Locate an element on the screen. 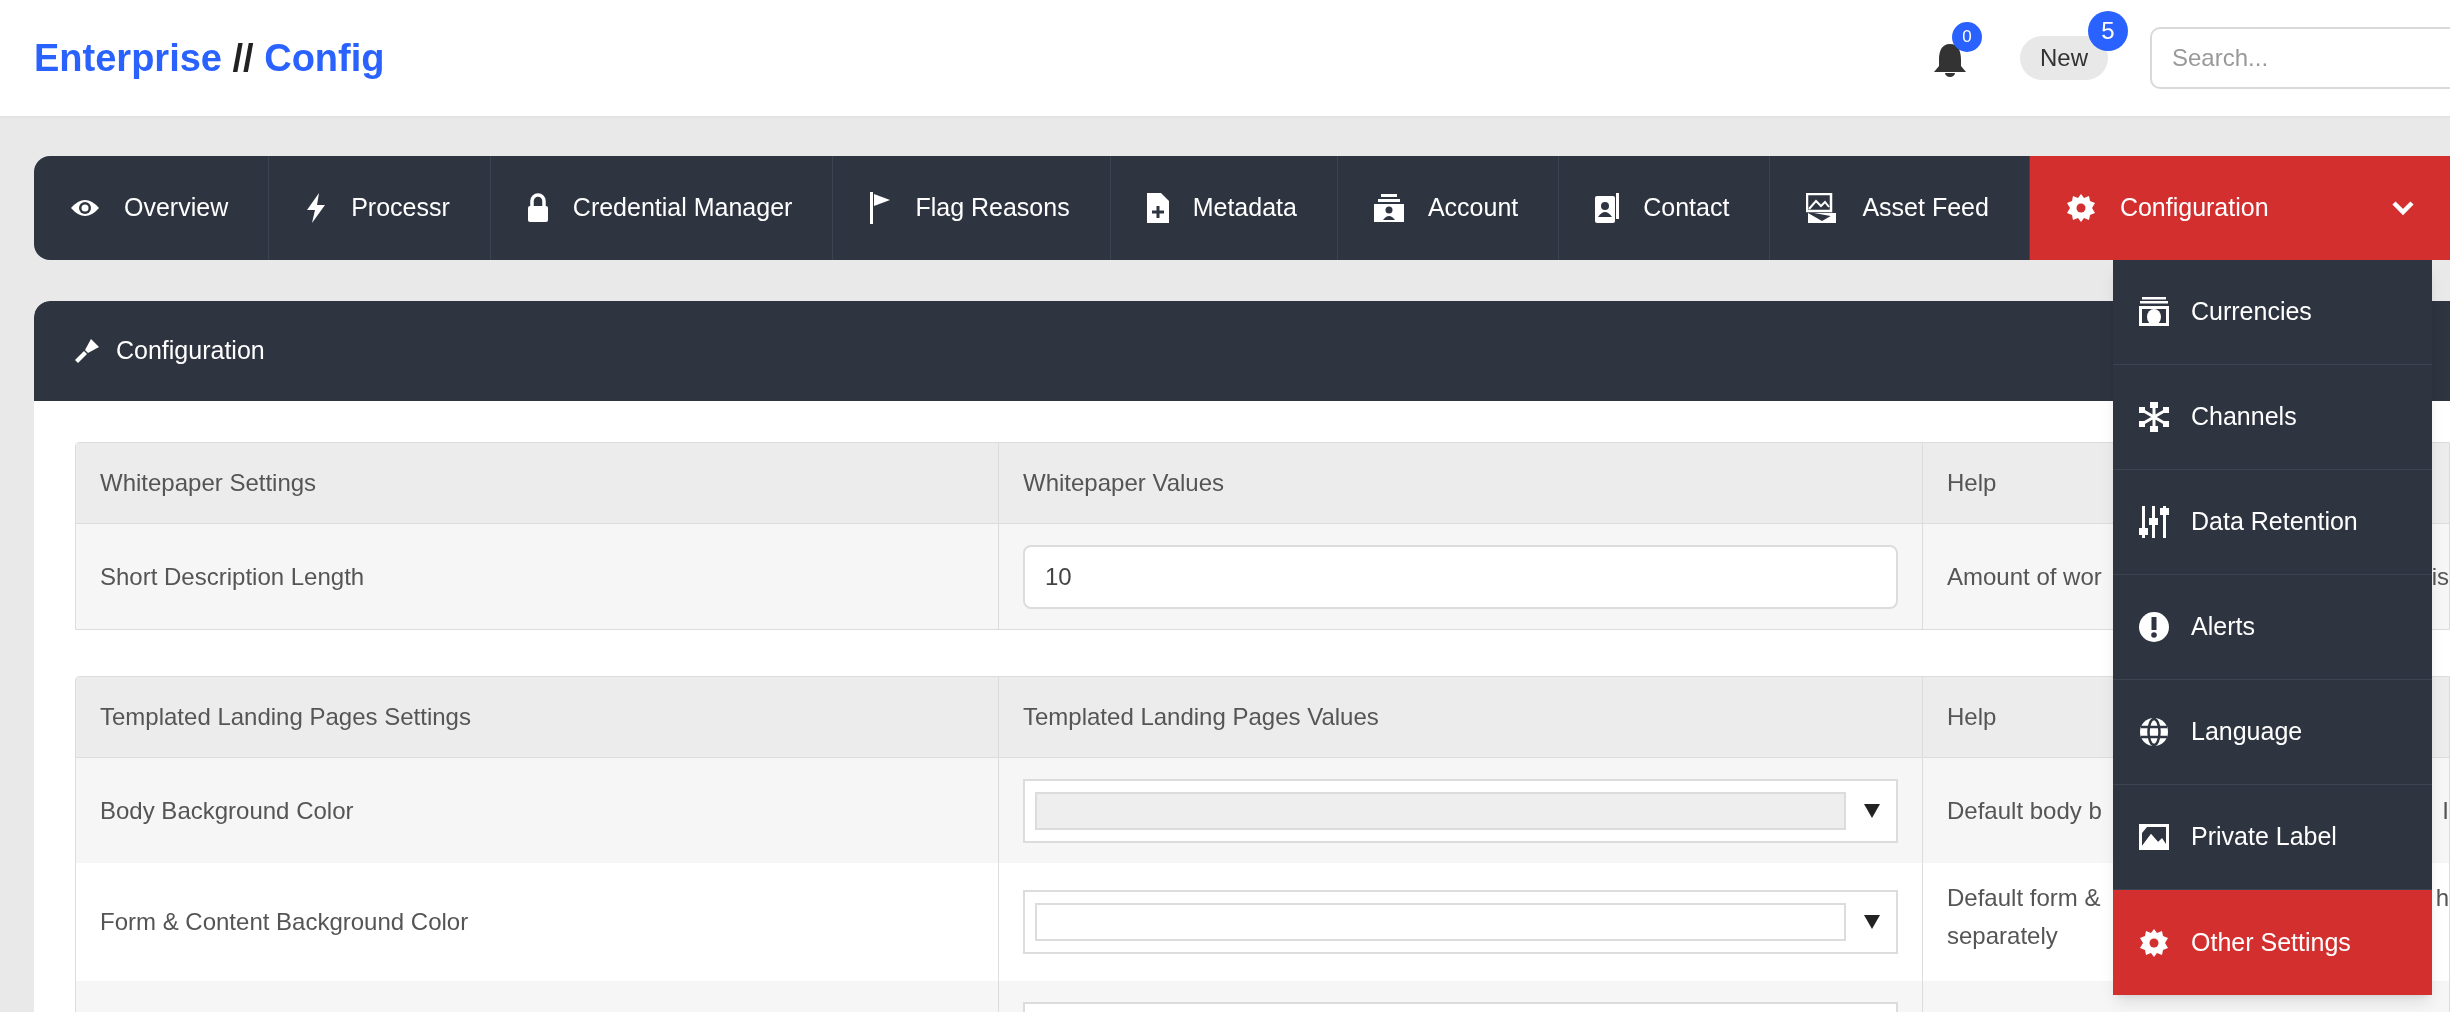 The width and height of the screenshot is (2450, 1012). dropdown-item: Alerts is located at coordinates (2272, 627).